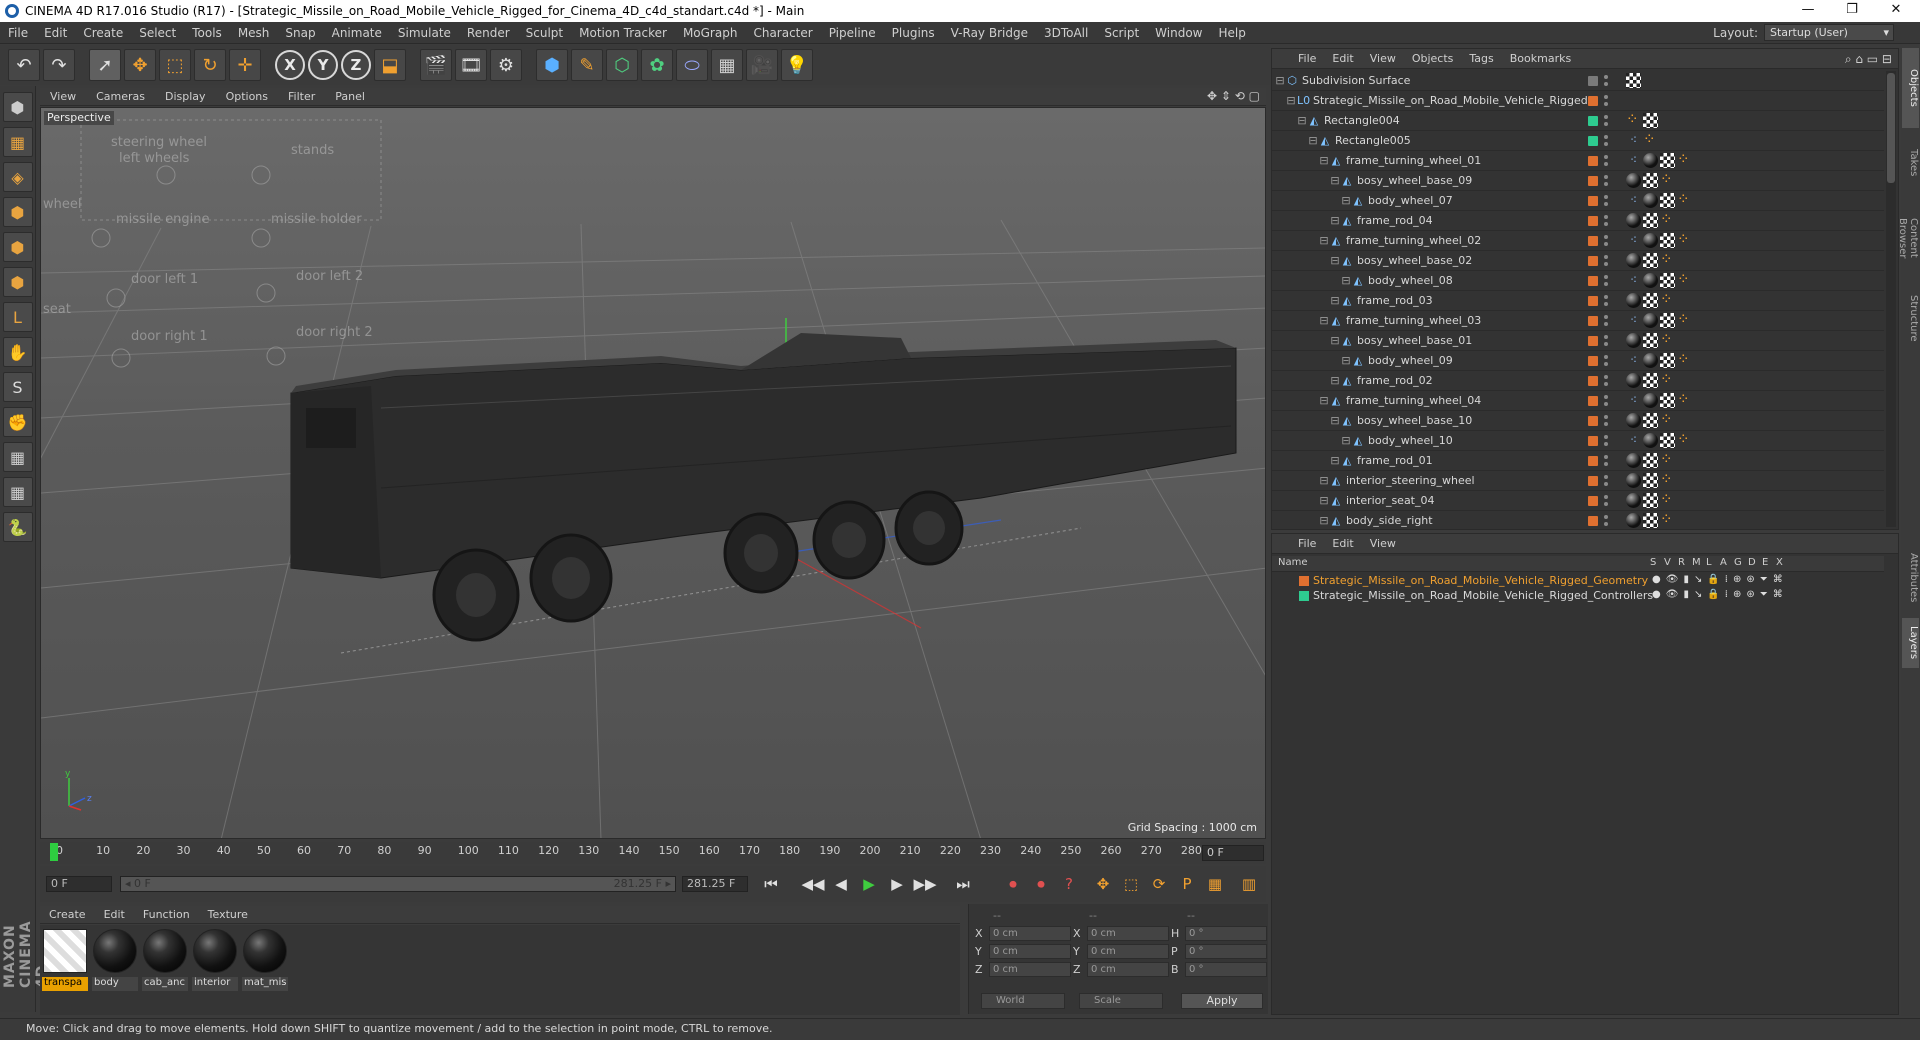 This screenshot has width=1920, height=1040. What do you see at coordinates (623, 33) in the screenshot?
I see `menu-motion-tracker: Motion Tracker` at bounding box center [623, 33].